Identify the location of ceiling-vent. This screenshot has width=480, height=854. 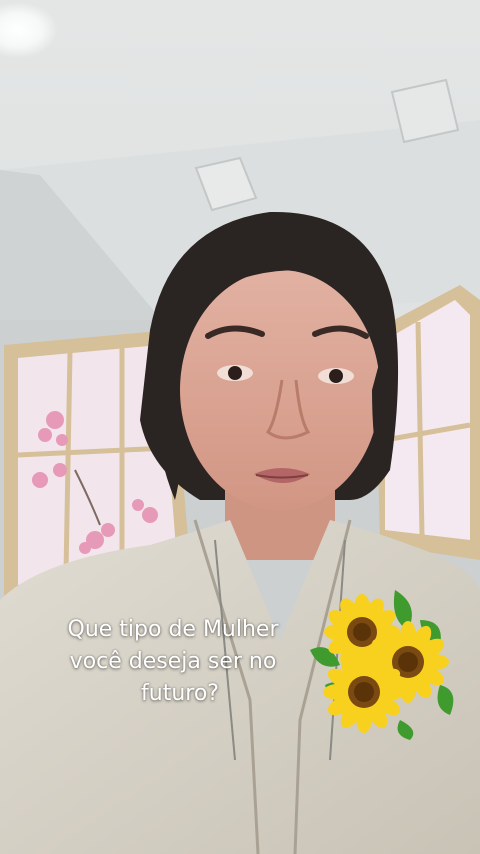
(425, 111).